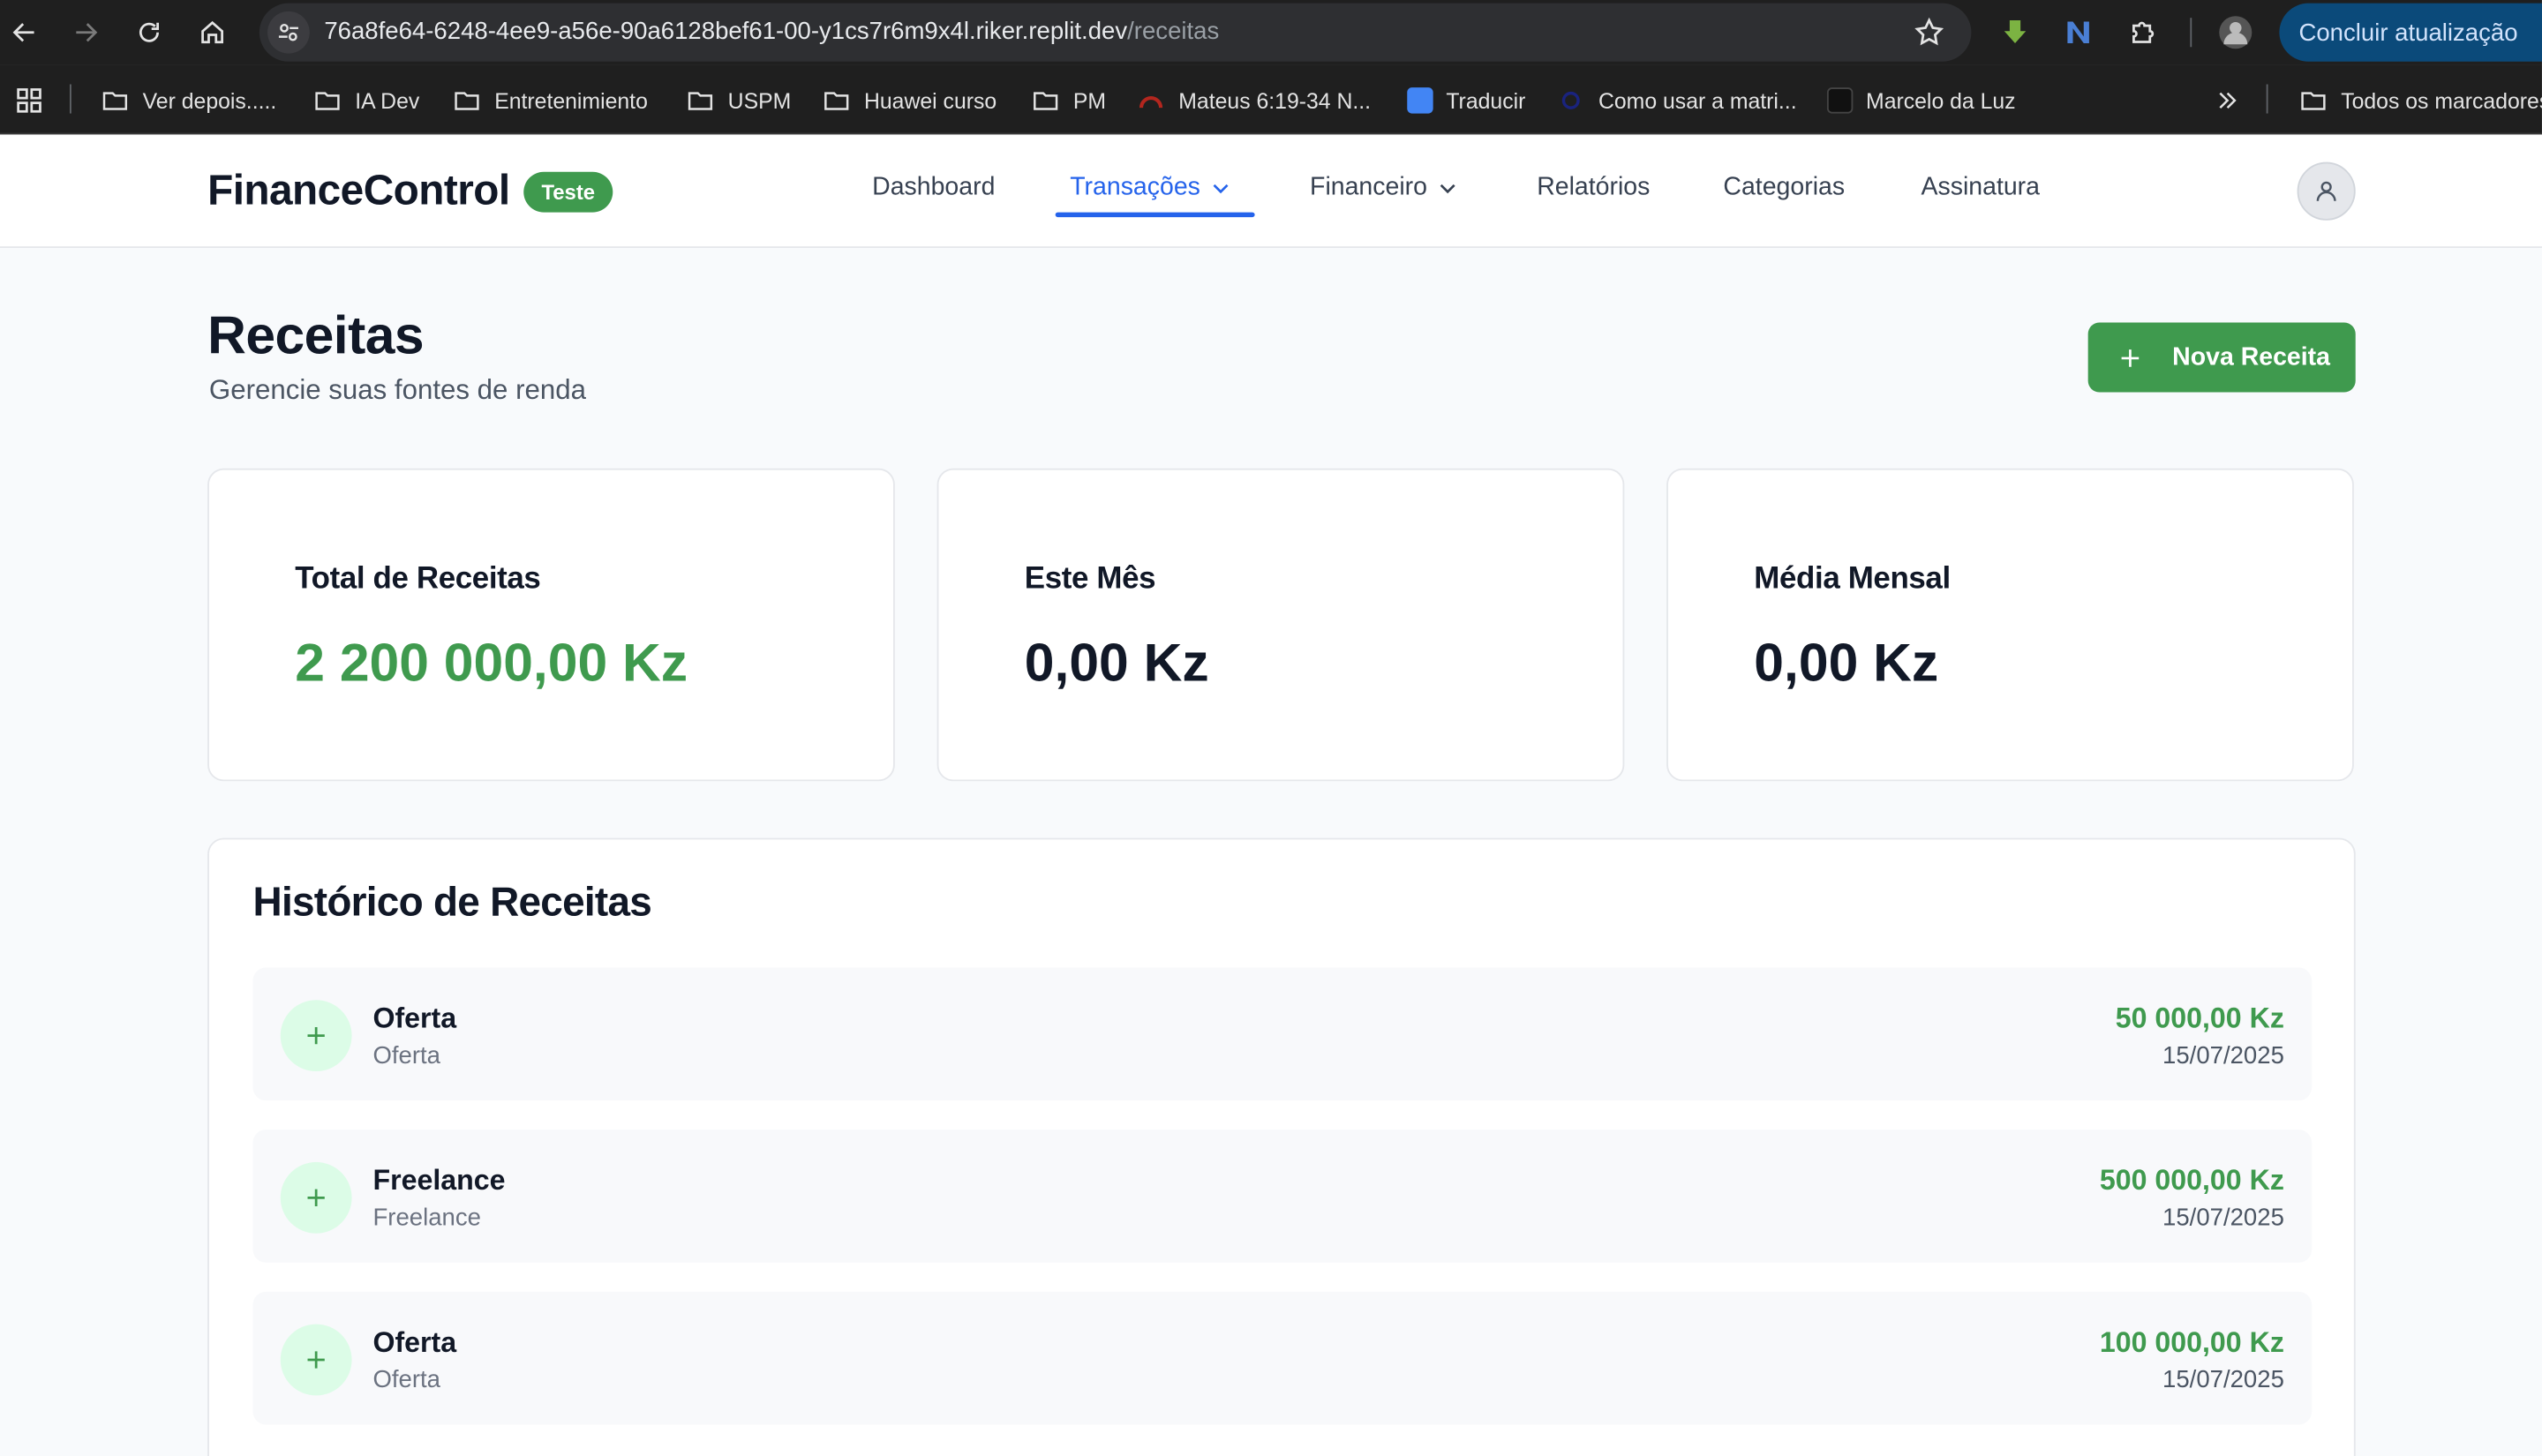  I want to click on toolbar-divider, so click(2191, 33).